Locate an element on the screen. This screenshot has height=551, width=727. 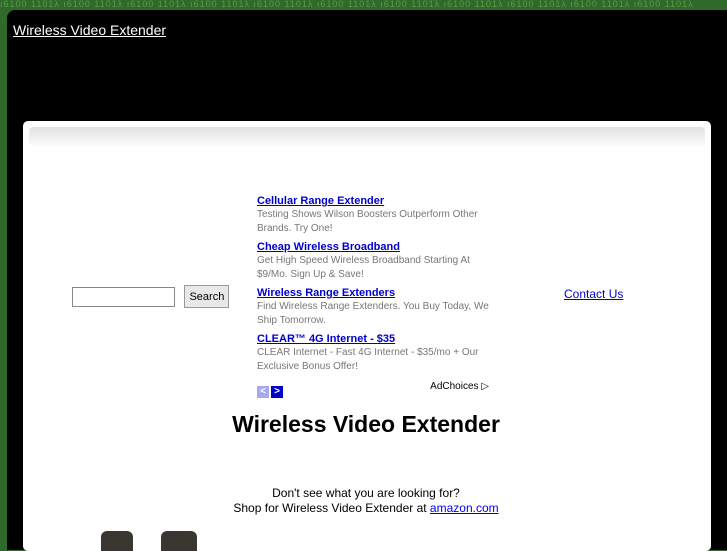
prompt-text: Don't see what you are looking for? is located at coordinates (366, 493).